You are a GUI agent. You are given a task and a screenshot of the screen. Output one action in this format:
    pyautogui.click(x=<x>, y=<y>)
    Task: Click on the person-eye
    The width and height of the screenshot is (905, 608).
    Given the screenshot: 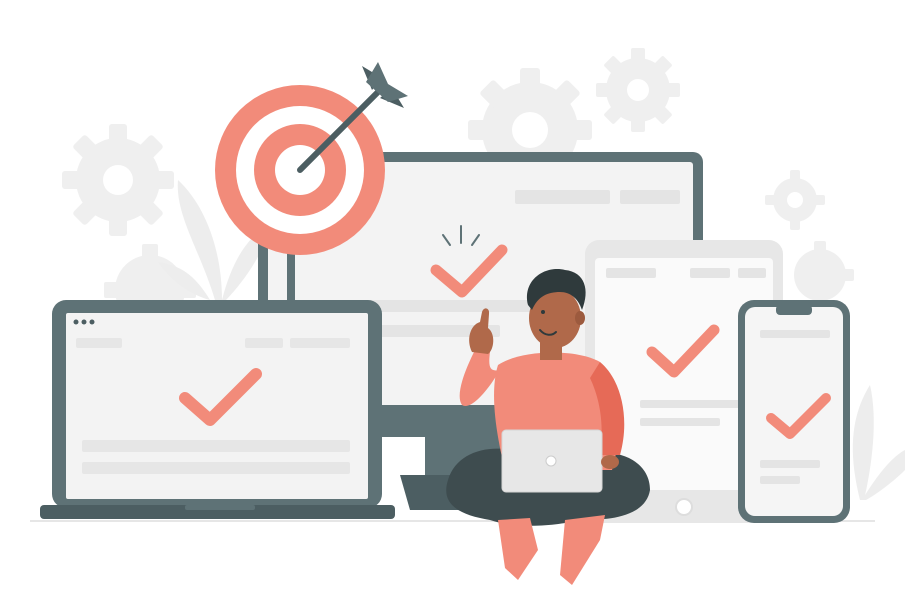 What is the action you would take?
    pyautogui.click(x=543, y=312)
    